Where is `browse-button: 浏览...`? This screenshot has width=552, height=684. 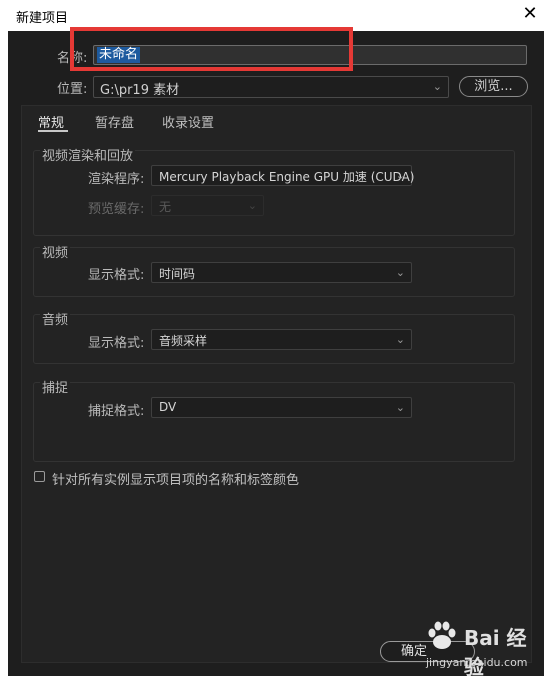
browse-button: 浏览... is located at coordinates (493, 86).